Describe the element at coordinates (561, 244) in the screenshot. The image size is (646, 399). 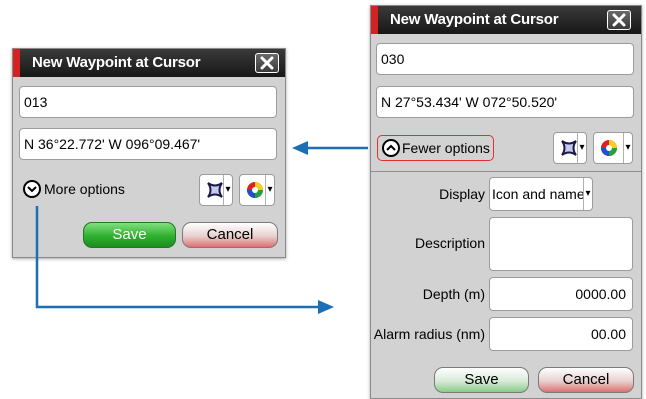
I see `description-field` at that location.